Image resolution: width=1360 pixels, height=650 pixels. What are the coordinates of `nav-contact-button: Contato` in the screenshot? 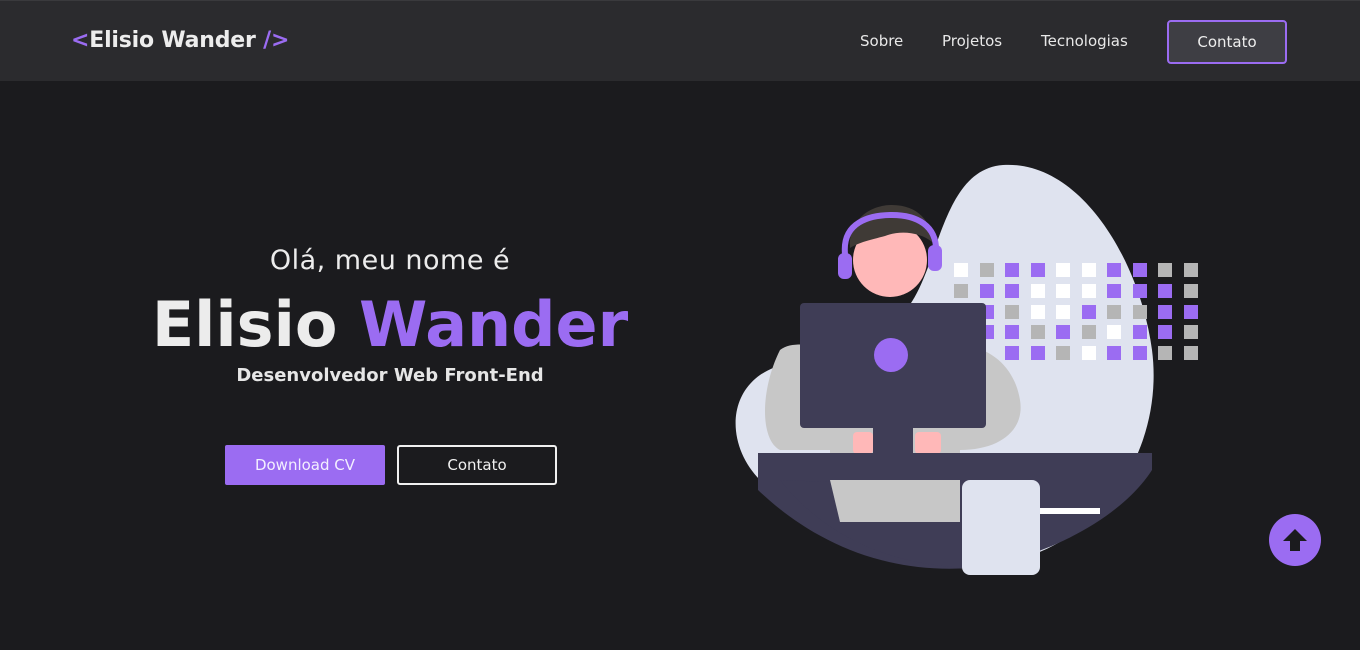 It's located at (1227, 42).